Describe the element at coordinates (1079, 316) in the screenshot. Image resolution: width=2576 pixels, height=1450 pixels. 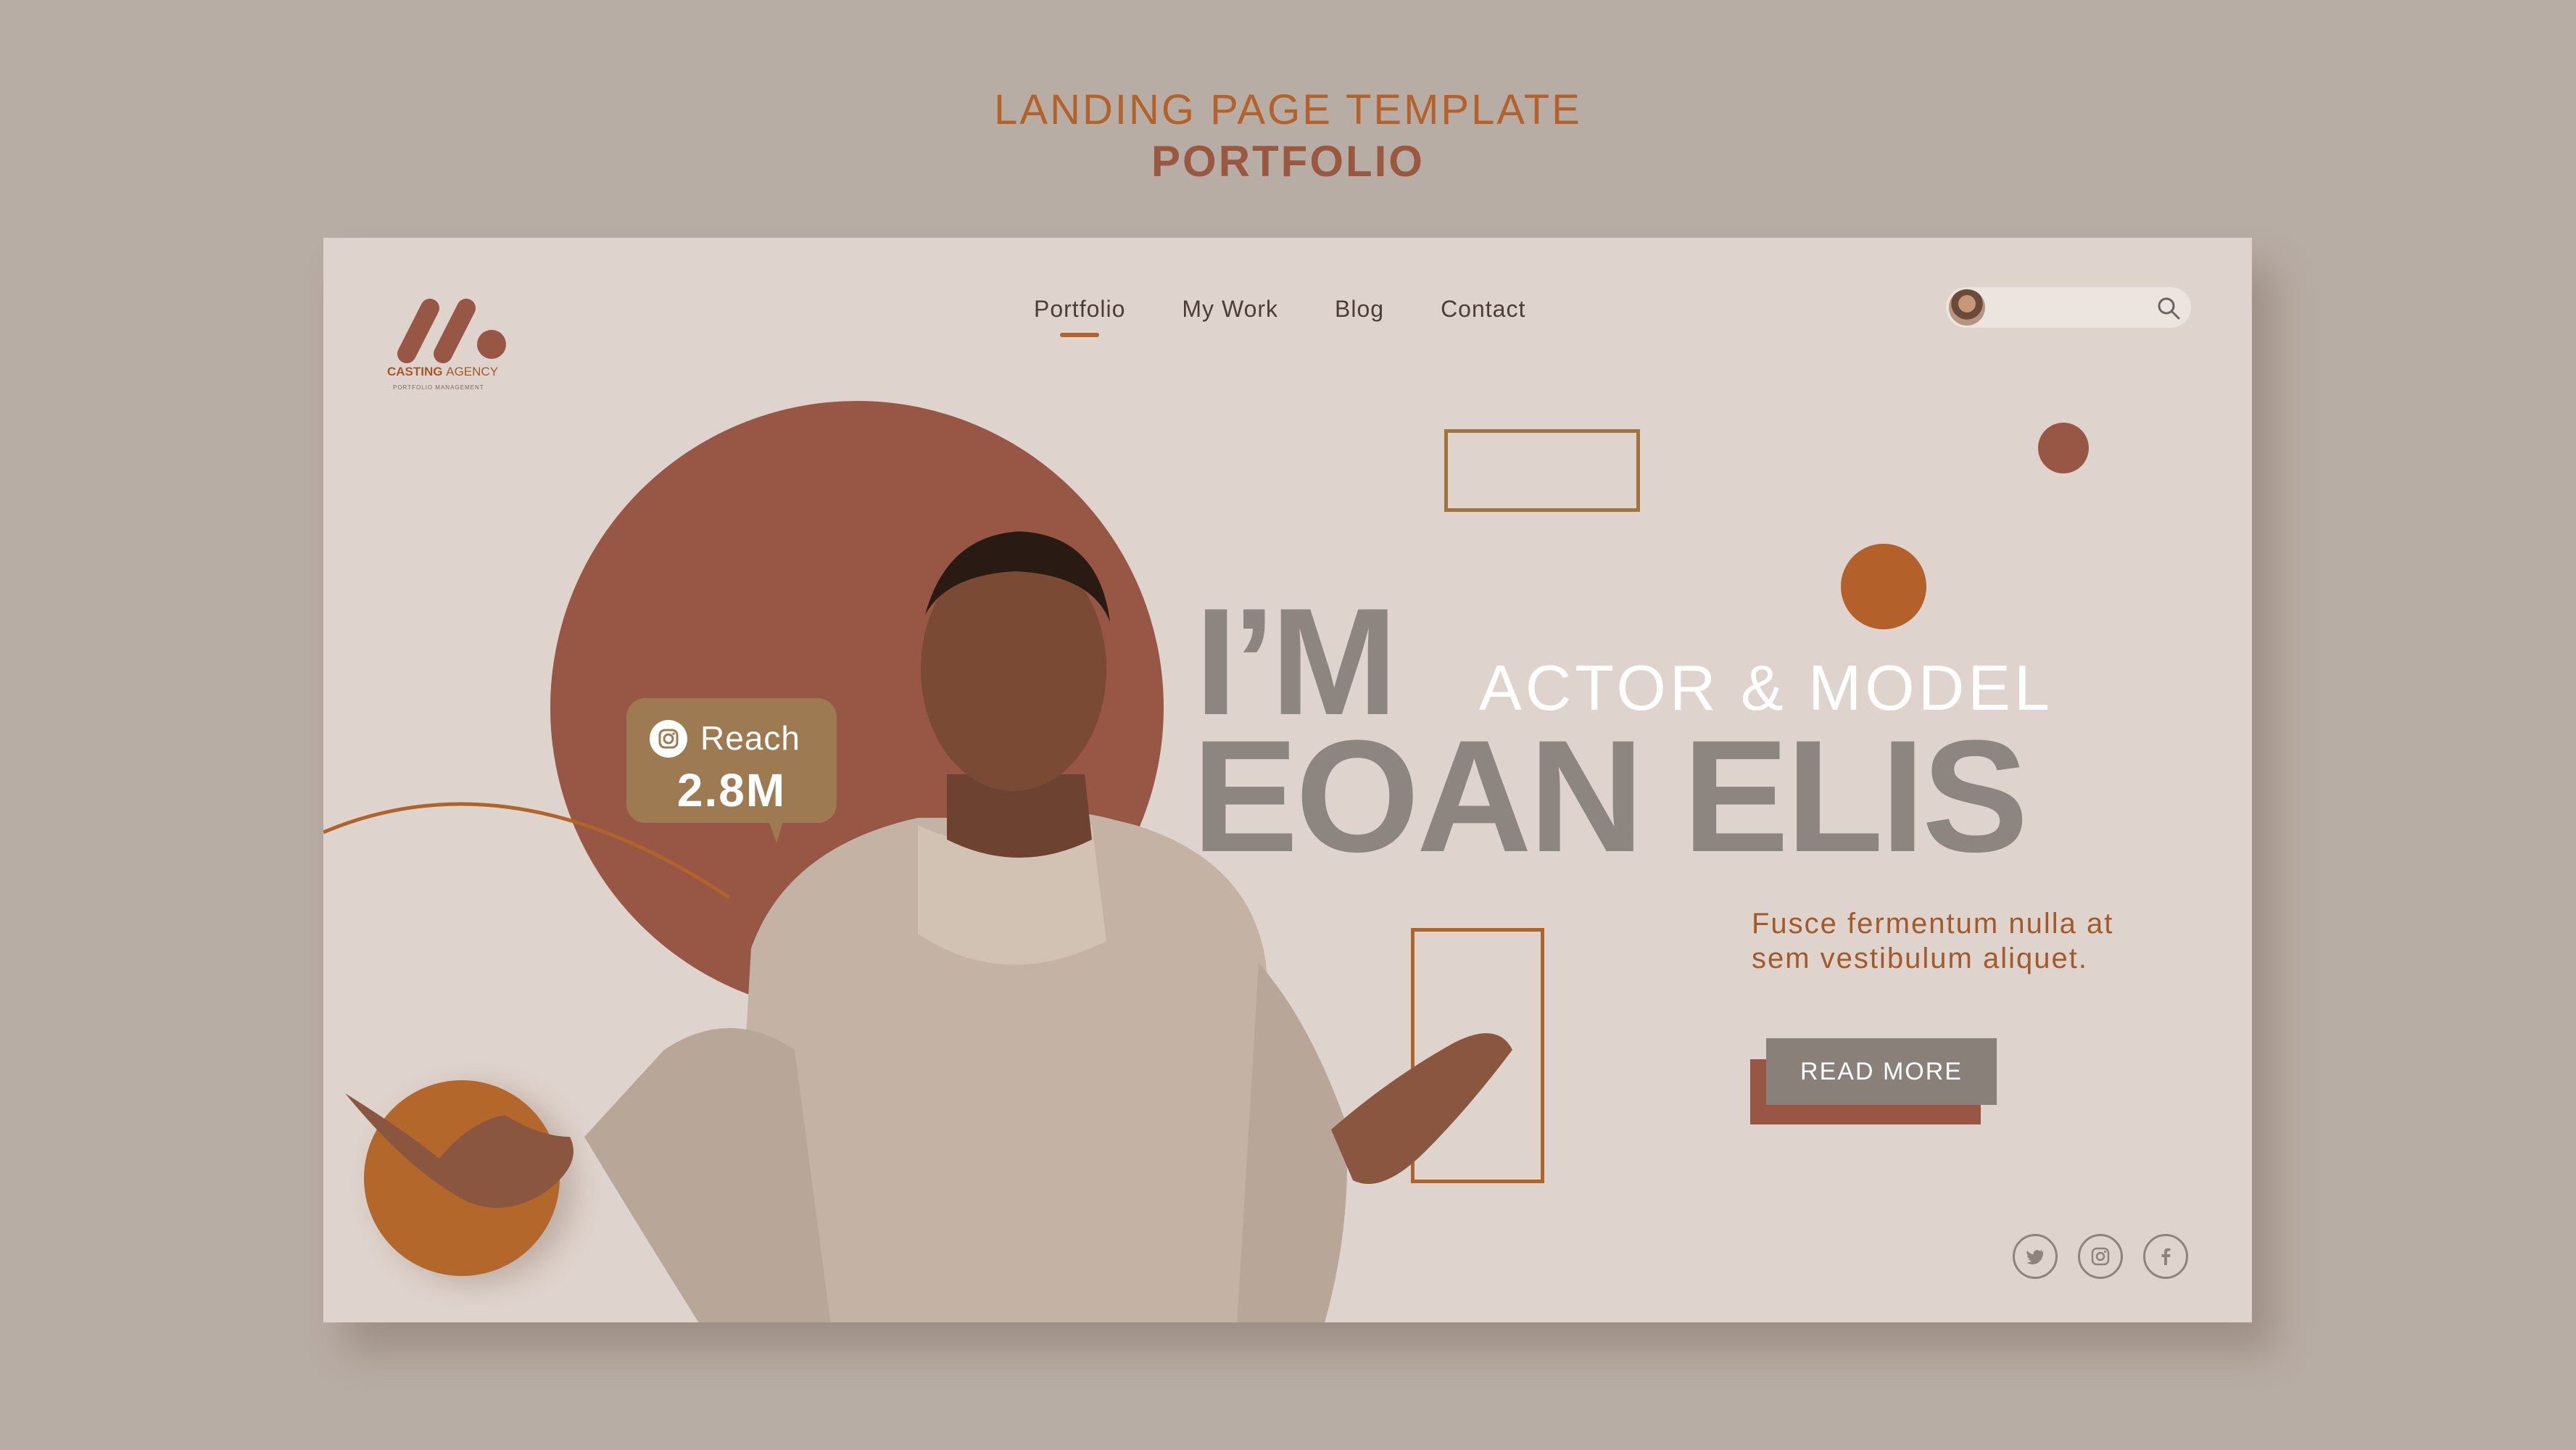
I see `nav-item-portfolio: Portfolio` at that location.